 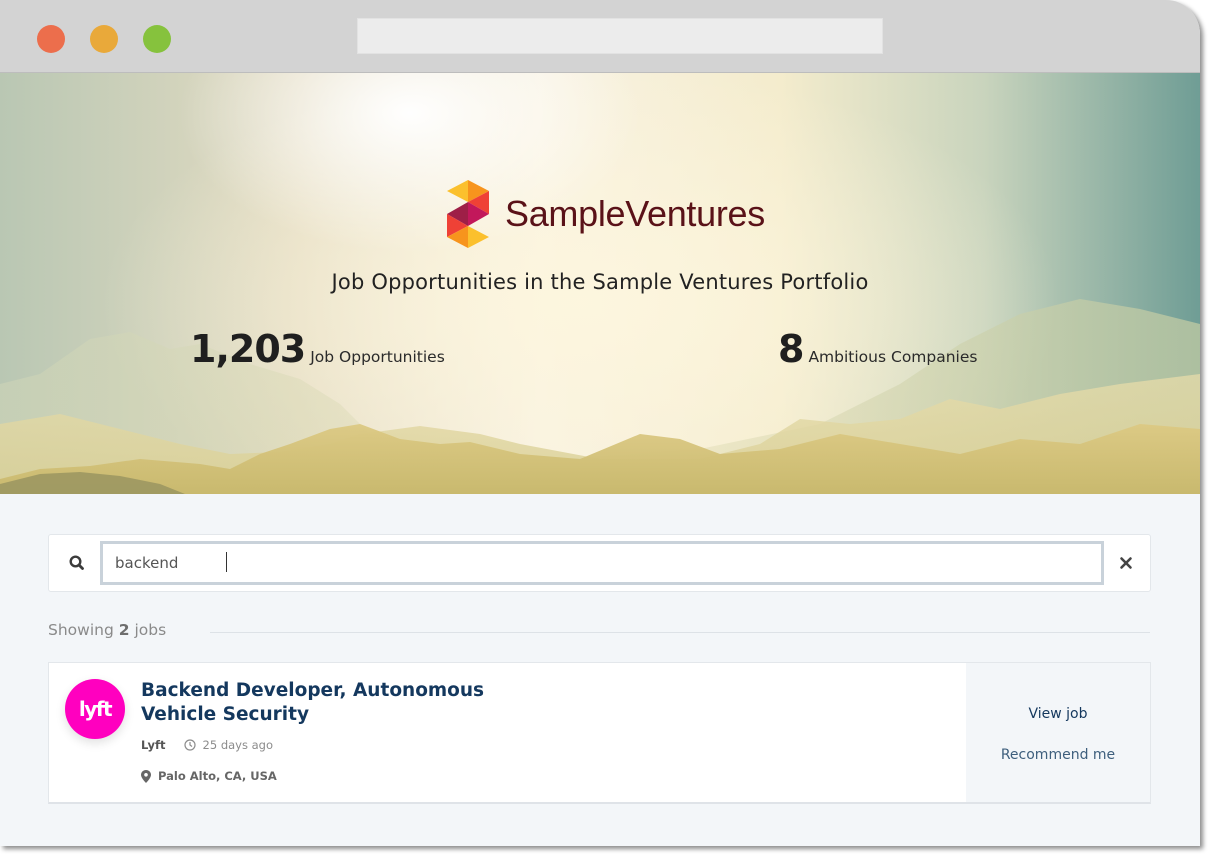 I want to click on view-job-link: View job, so click(x=1058, y=714).